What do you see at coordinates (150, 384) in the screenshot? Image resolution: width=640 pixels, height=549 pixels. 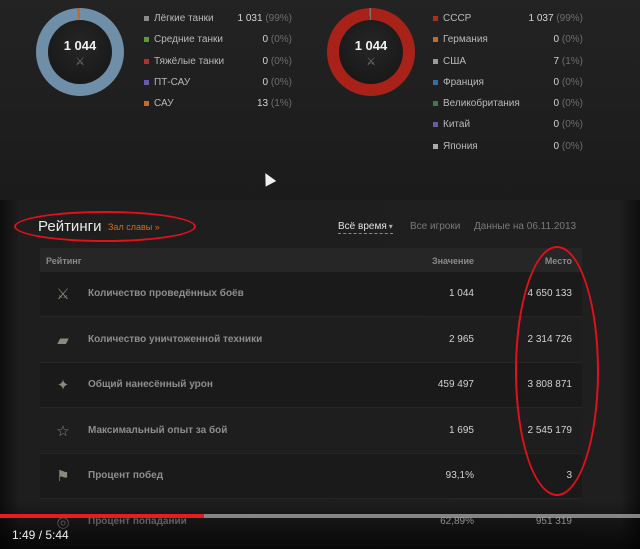 I see `rating-label: Общий нанесённый урон` at bounding box center [150, 384].